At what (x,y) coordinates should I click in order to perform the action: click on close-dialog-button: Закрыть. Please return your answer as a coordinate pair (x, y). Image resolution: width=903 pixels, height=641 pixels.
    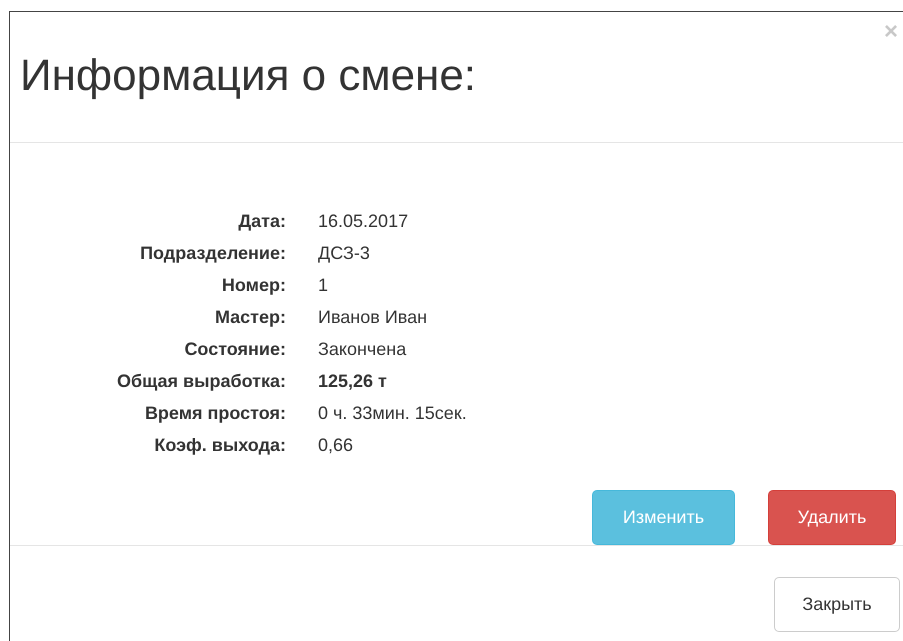
    Looking at the image, I should click on (837, 604).